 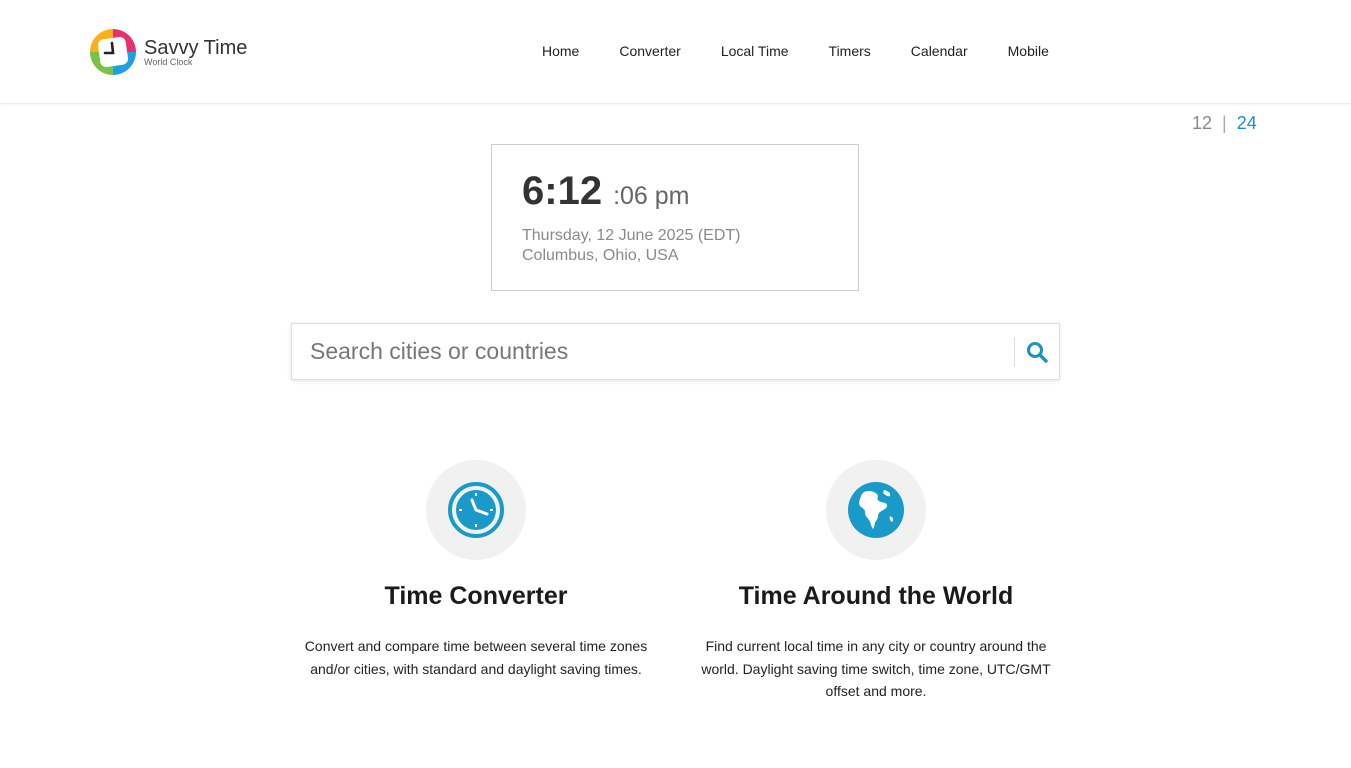 I want to click on time-format-toggle: 12 | 24, so click(x=1224, y=123).